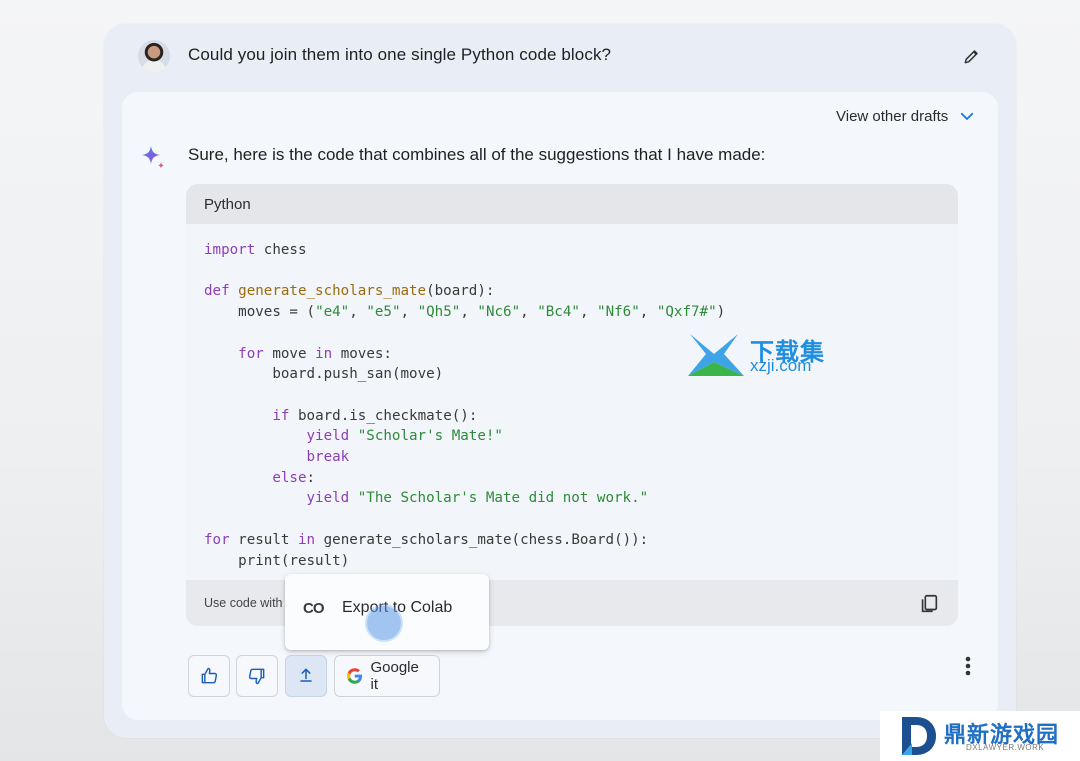 Image resolution: width=1080 pixels, height=761 pixels. Describe the element at coordinates (255, 250) in the screenshot. I see `code-line: import chess` at that location.